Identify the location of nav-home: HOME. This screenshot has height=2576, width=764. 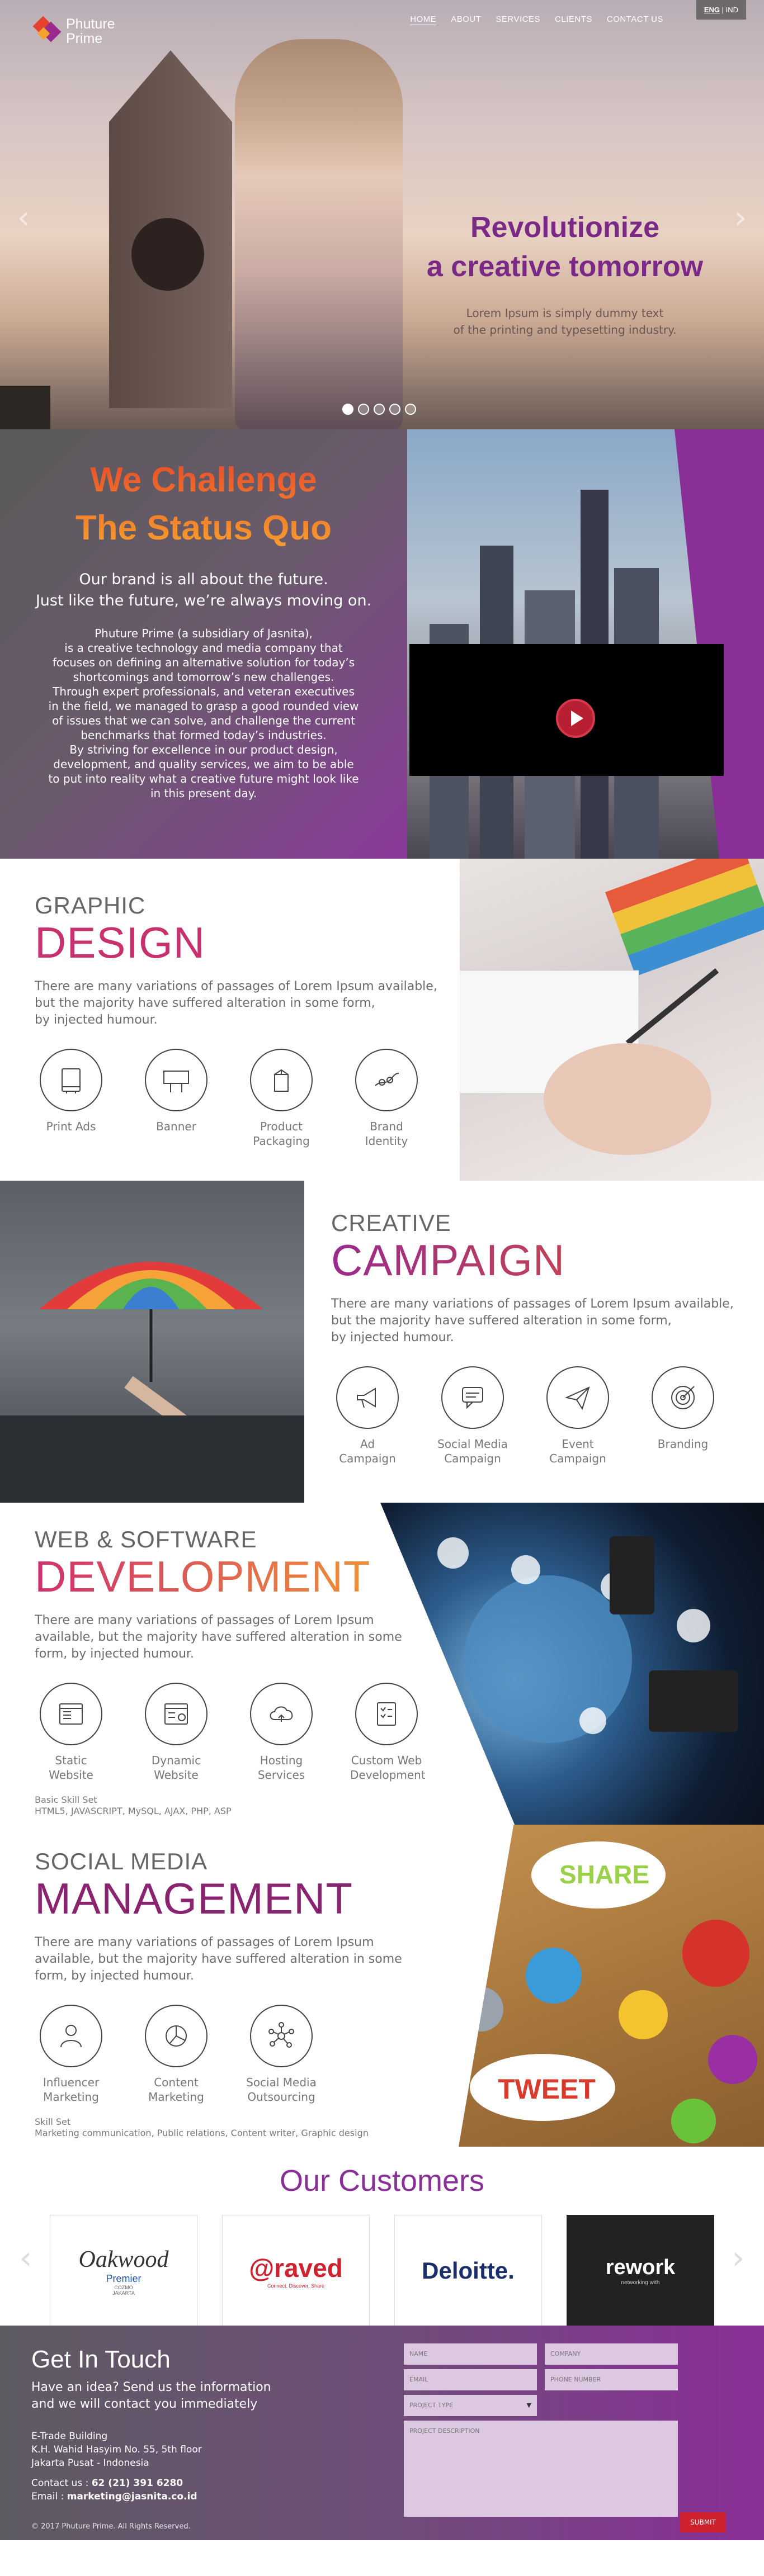
(423, 20).